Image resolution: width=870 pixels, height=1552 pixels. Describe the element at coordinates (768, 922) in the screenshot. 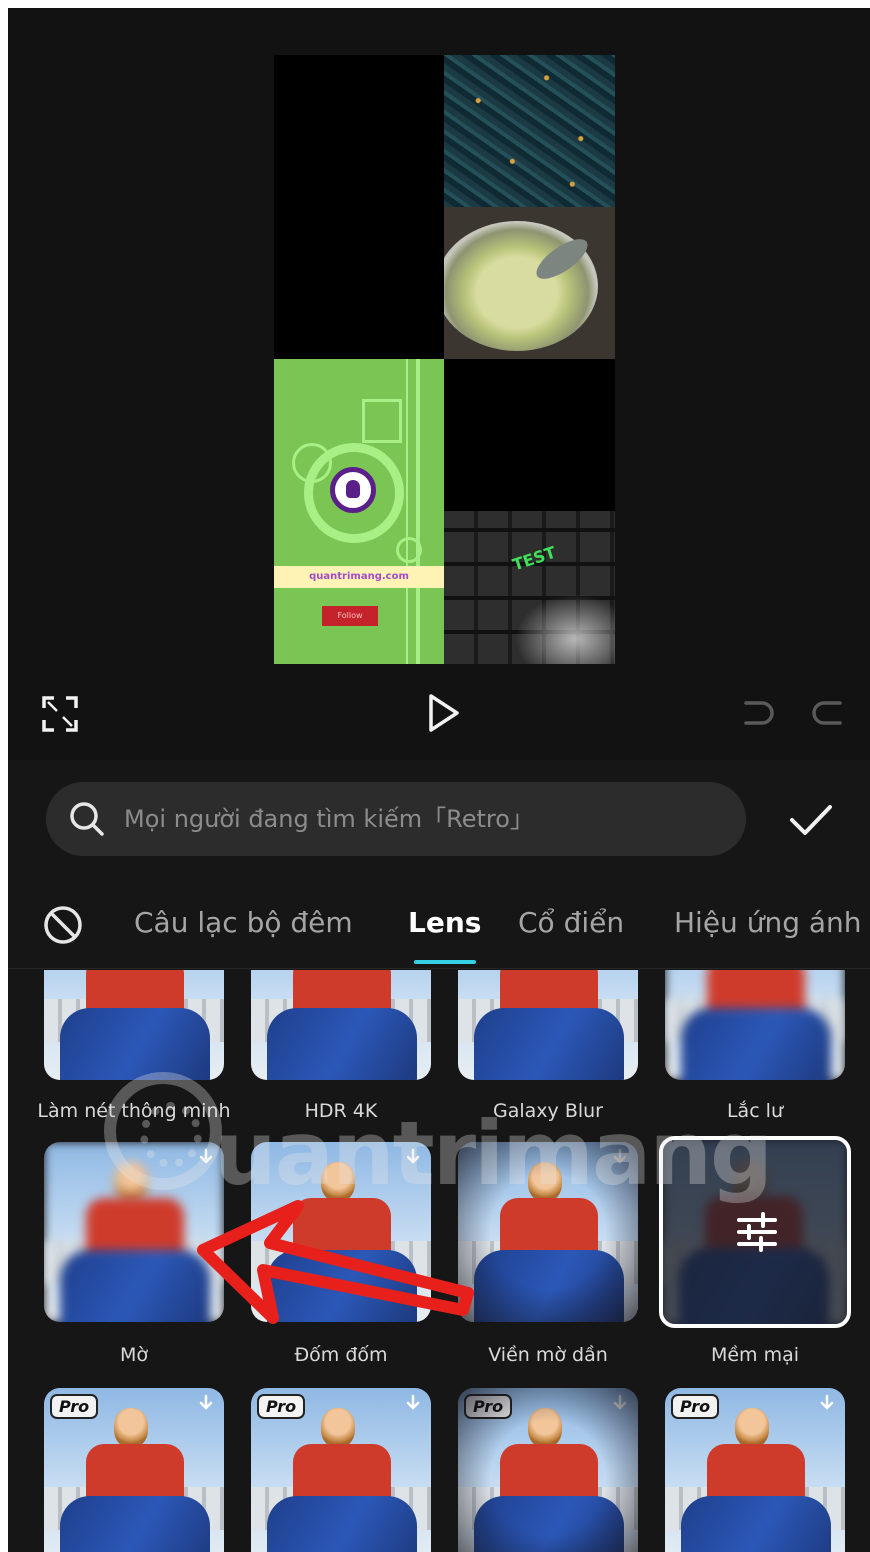

I see `tab-light-effects: Hiệu ứng ánh` at that location.